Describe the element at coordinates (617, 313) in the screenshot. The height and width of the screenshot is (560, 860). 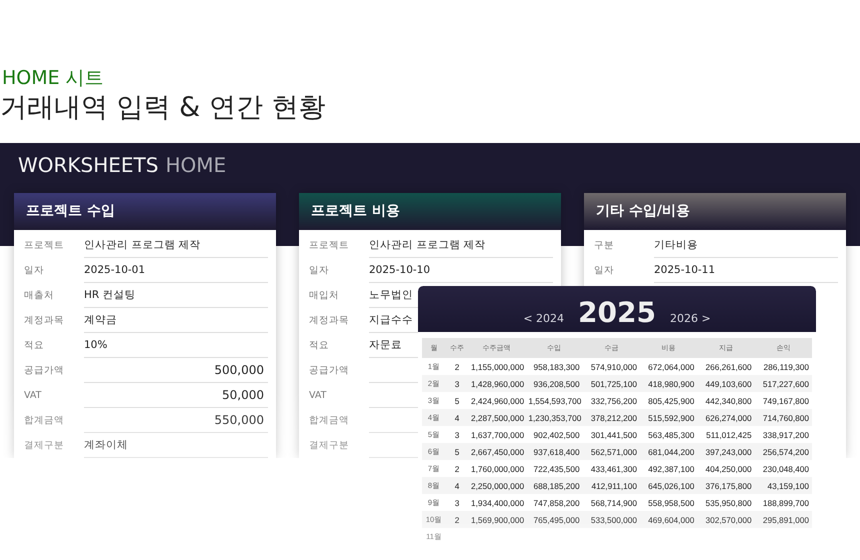
I see `current-year: 2025` at that location.